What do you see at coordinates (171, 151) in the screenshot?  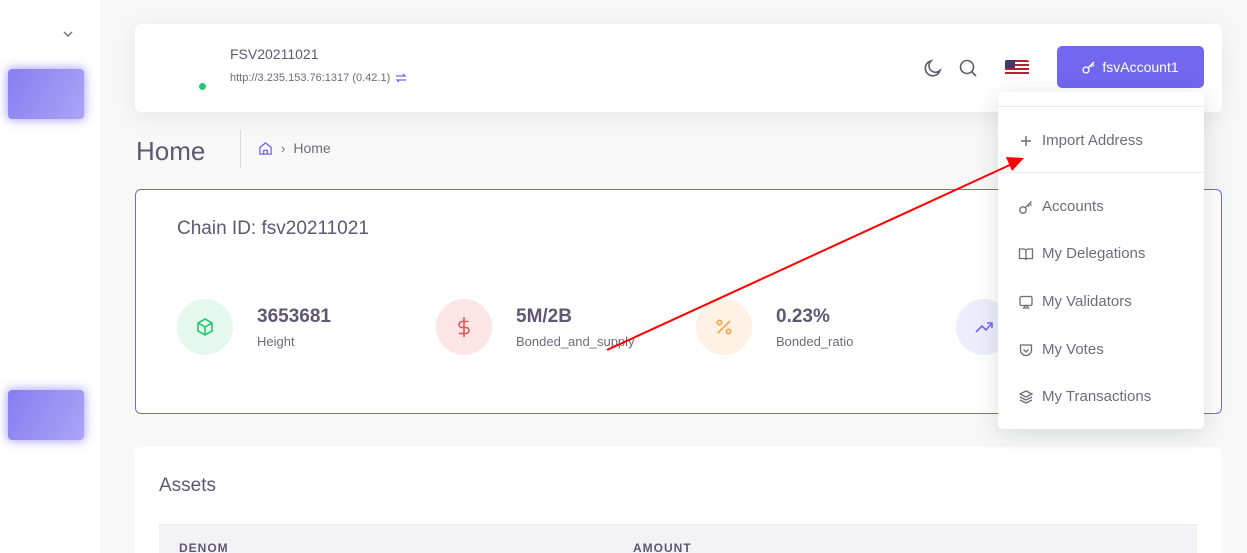 I see `page-title: Home` at bounding box center [171, 151].